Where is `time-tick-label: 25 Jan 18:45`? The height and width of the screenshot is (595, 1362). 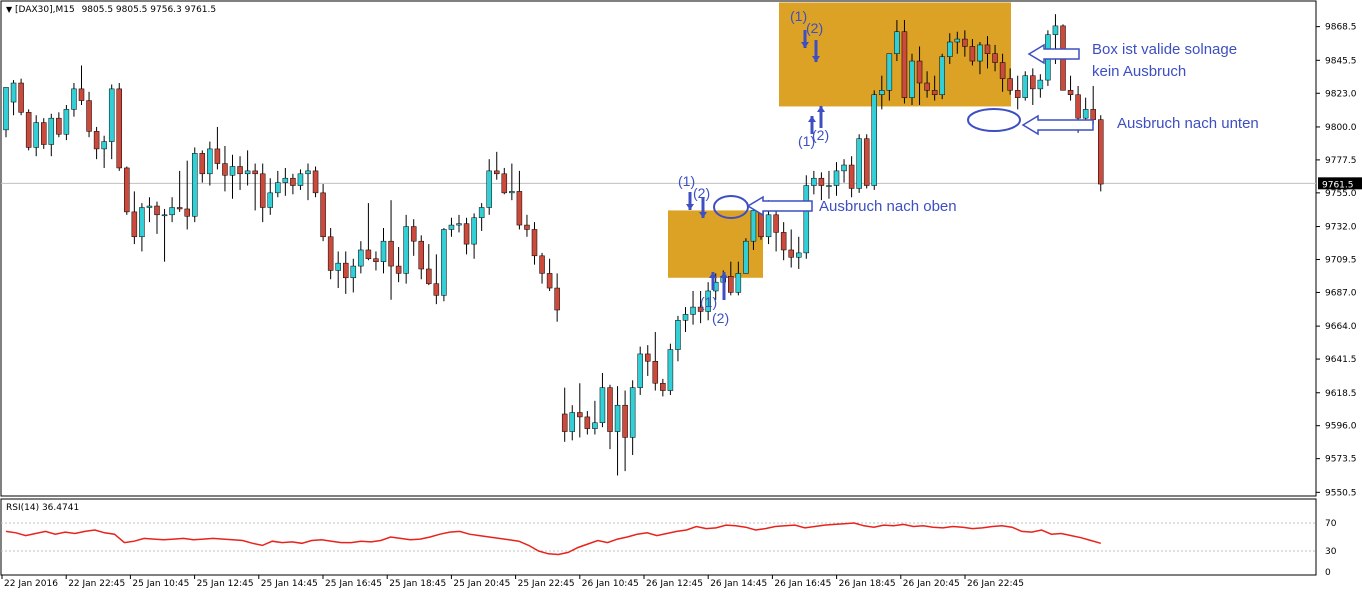
time-tick-label: 25 Jan 18:45 is located at coordinates (417, 584).